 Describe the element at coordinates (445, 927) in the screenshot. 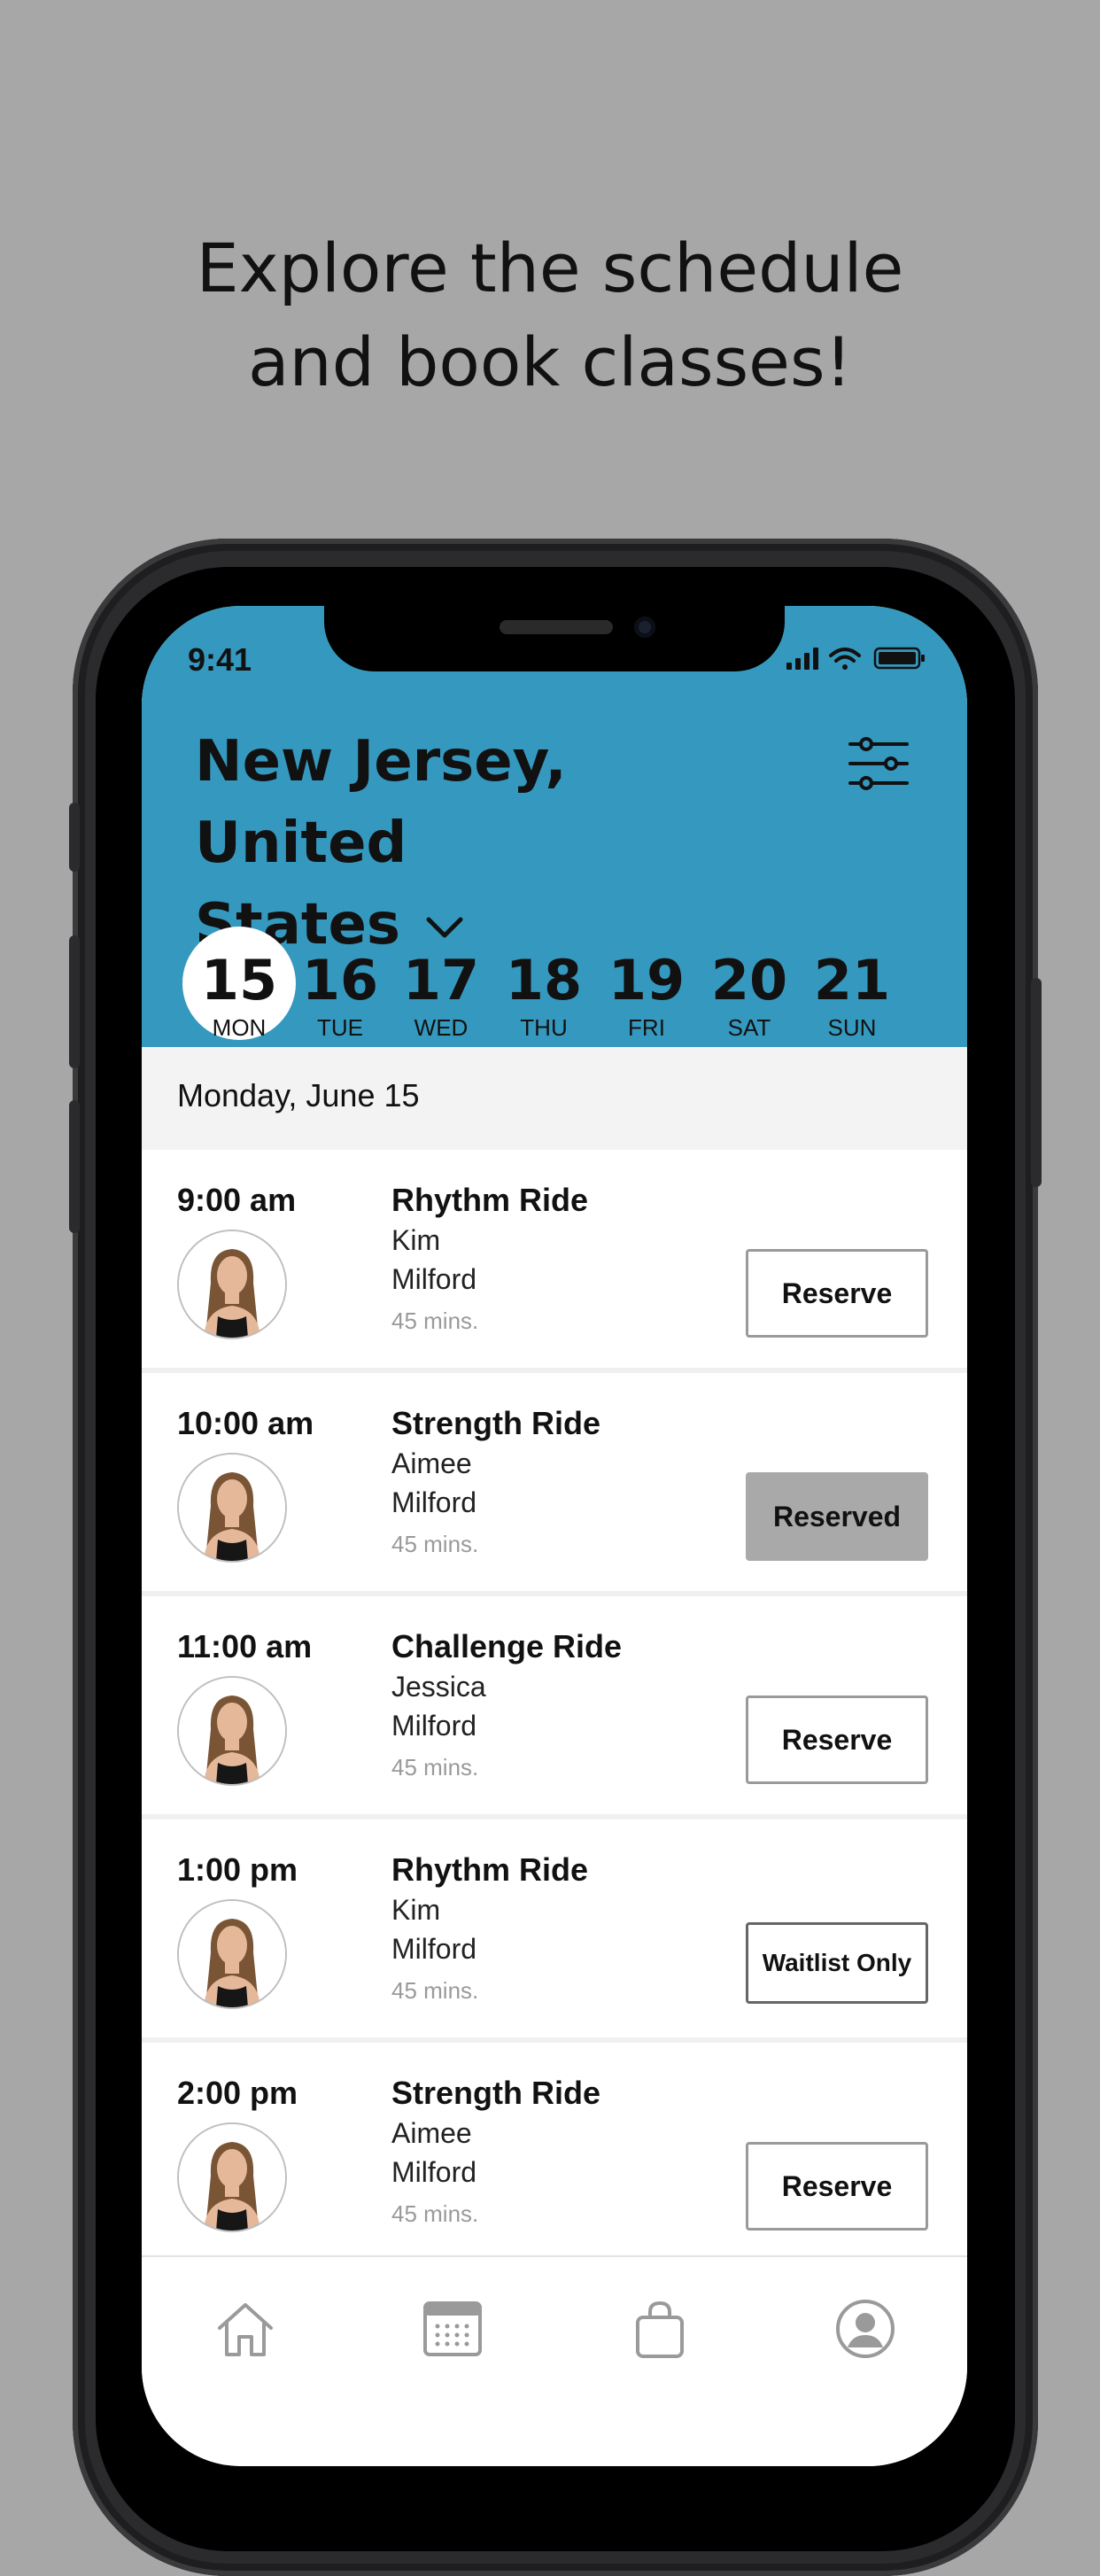

I see `chevron-down-icon` at that location.